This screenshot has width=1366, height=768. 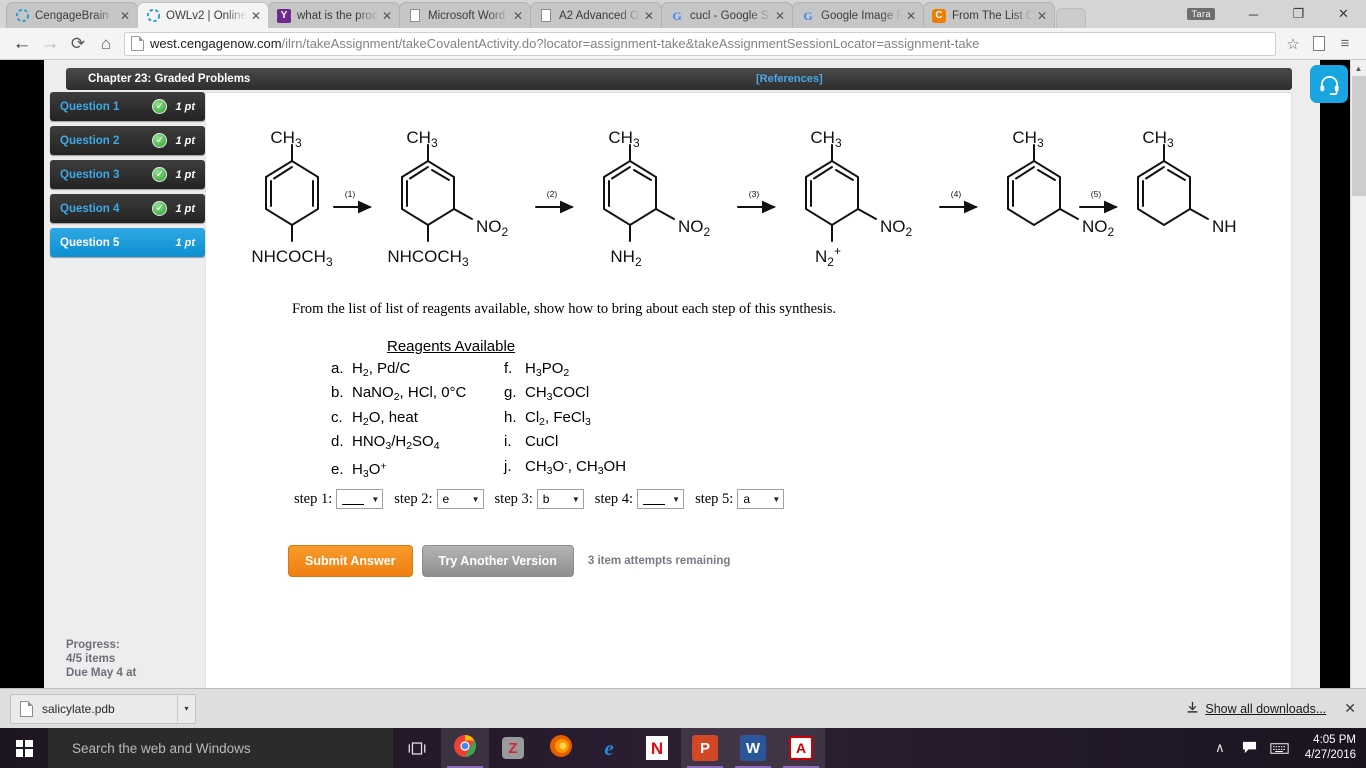 What do you see at coordinates (72, 15) in the screenshot?
I see `browser-tab-0: CengageBrain - ✕` at bounding box center [72, 15].